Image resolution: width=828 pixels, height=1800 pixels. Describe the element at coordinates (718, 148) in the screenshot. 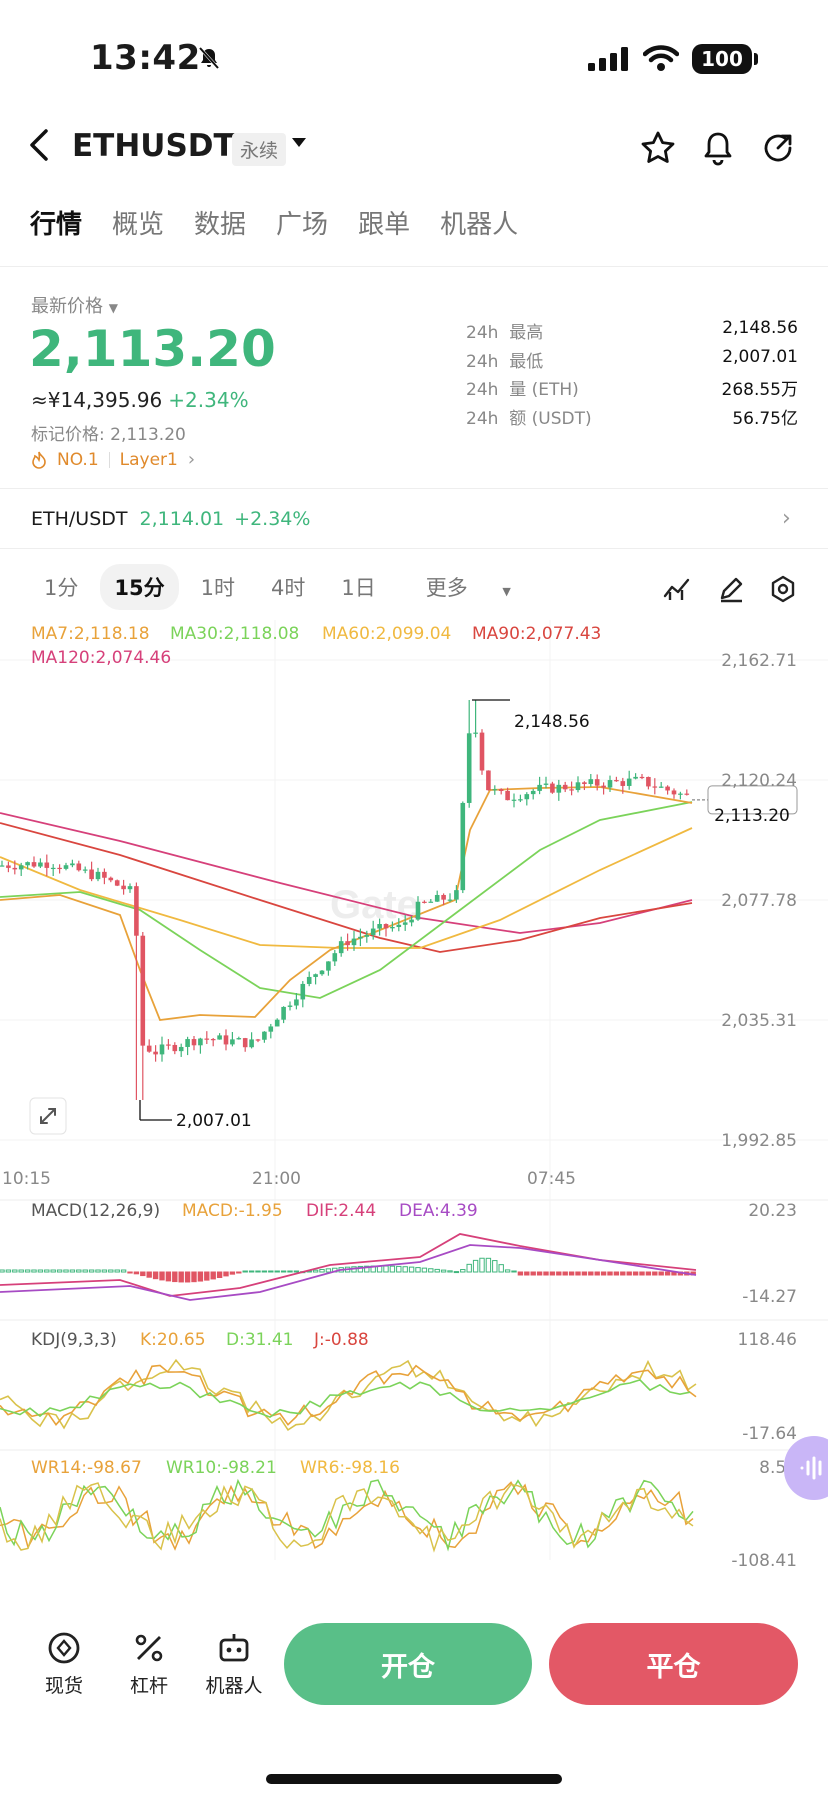

I see `bell-icon` at that location.